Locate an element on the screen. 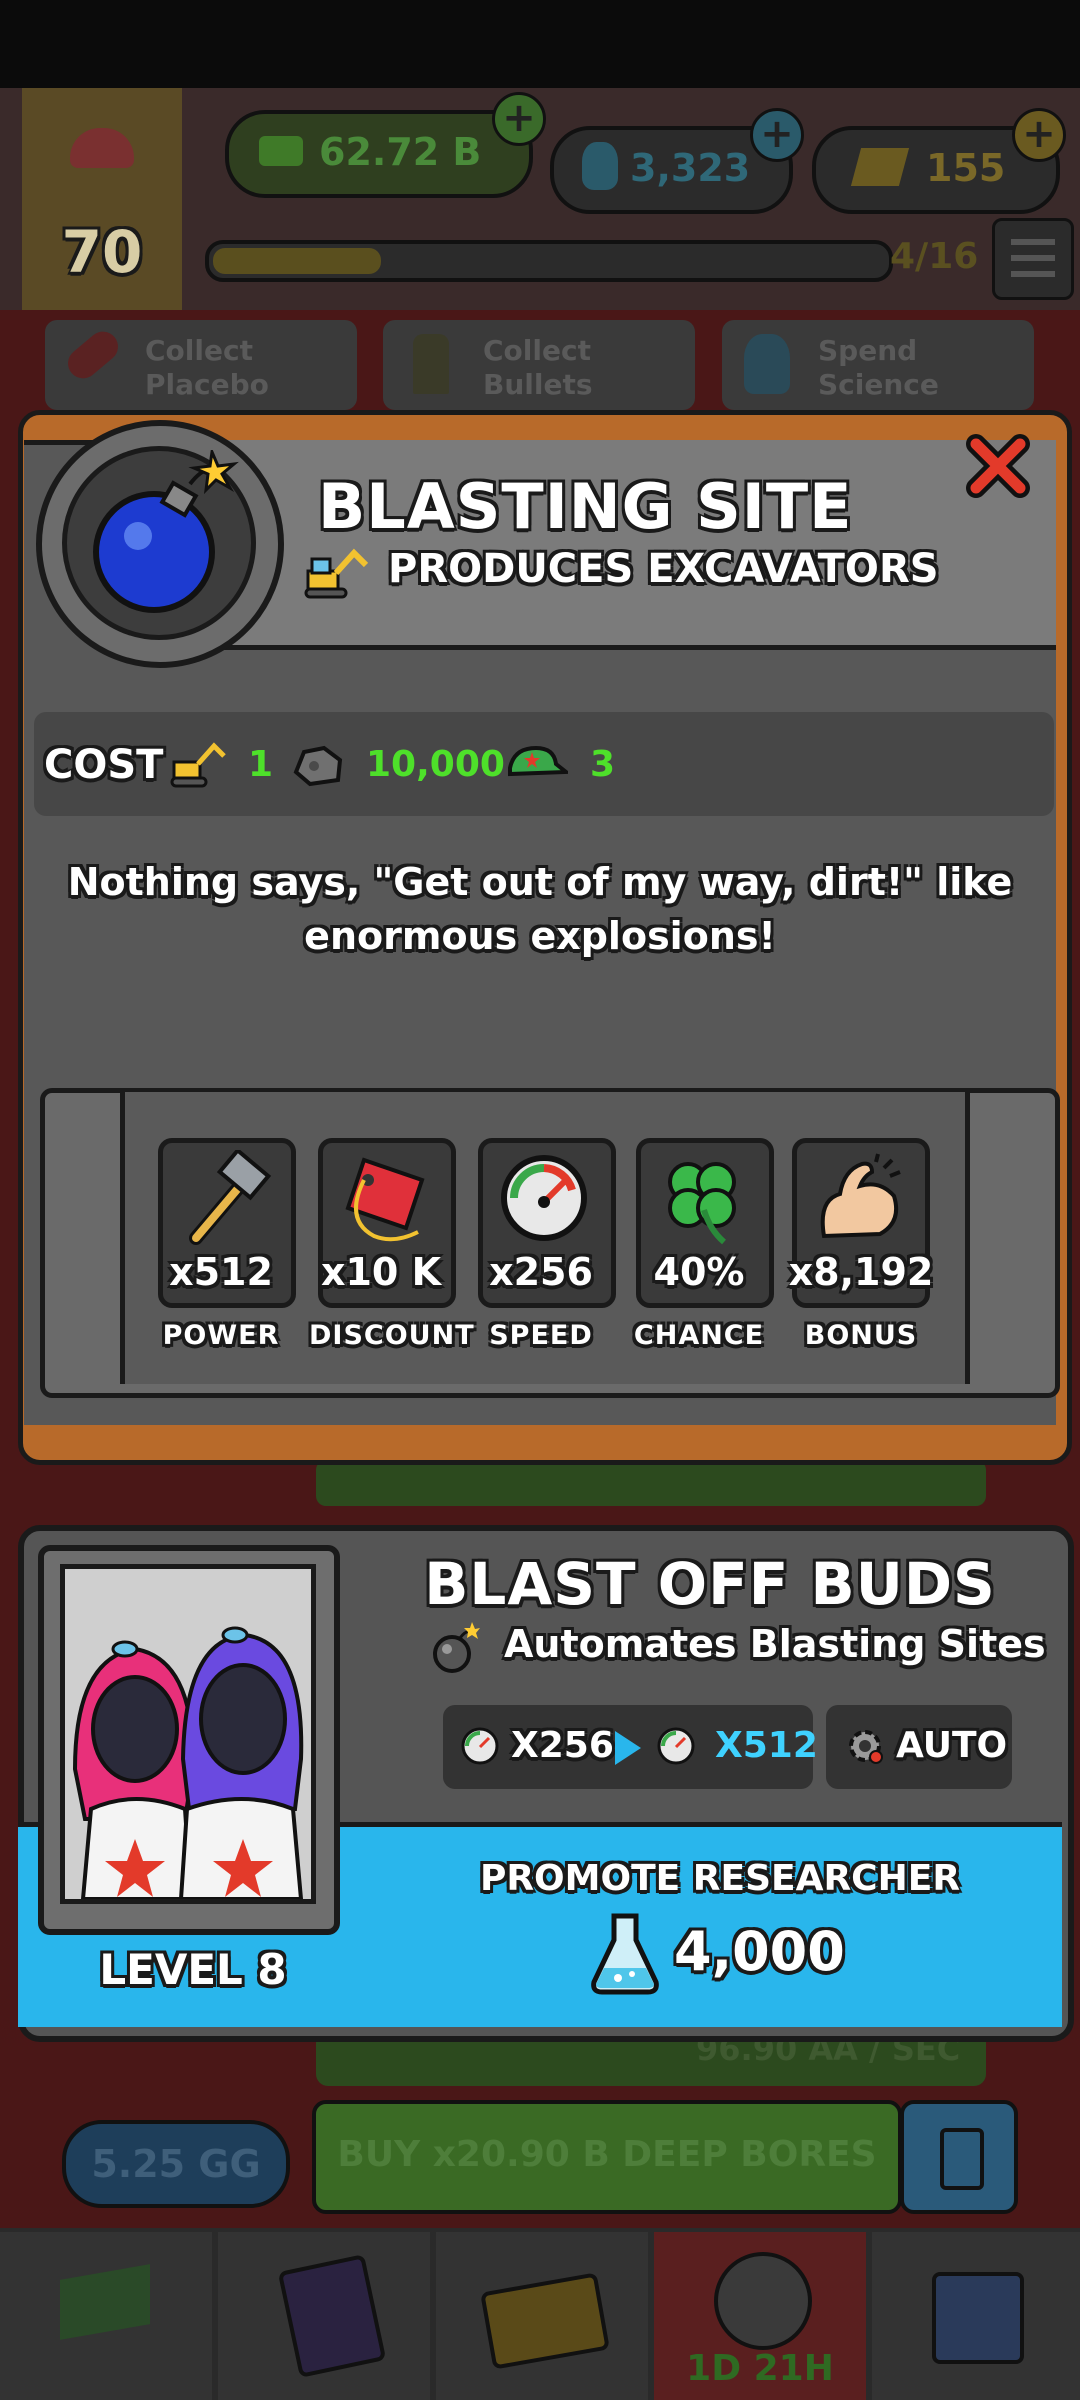 Image resolution: width=1080 pixels, height=2400 pixels. task-line2: Placebo is located at coordinates (207, 384).